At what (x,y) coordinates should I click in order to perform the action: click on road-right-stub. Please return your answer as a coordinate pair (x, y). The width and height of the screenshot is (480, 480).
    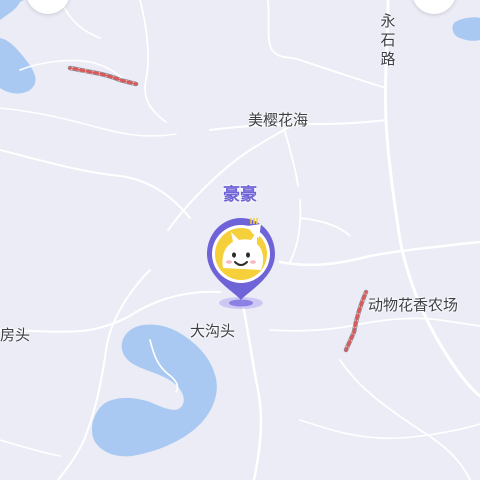
    Looking at the image, I should click on (325, 227).